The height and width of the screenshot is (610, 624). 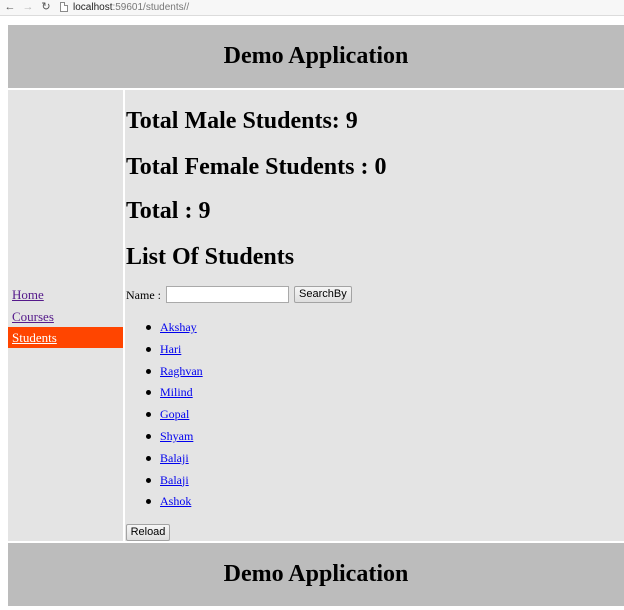 I want to click on list-item: Hari, so click(x=164, y=349).